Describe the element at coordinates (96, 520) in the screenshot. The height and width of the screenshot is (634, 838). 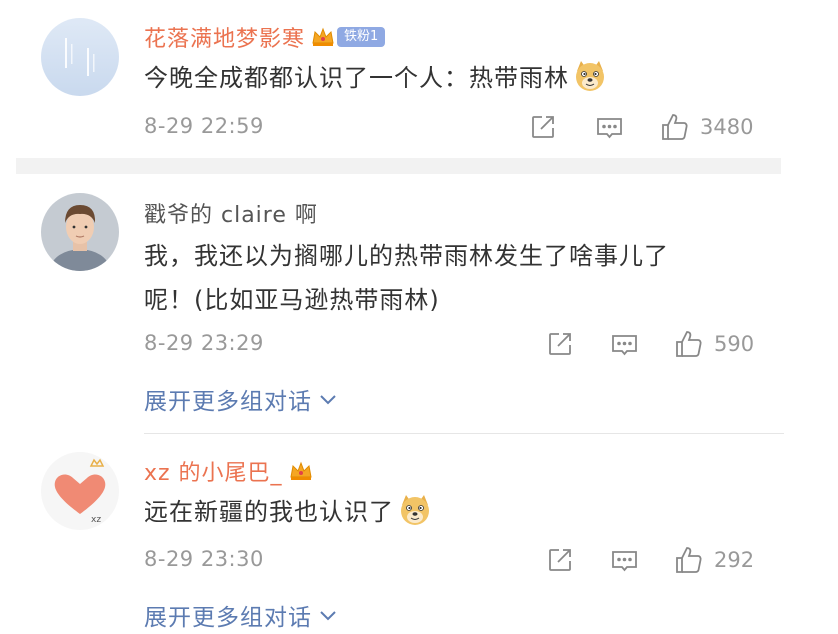
I see `svg-text: xz` at that location.